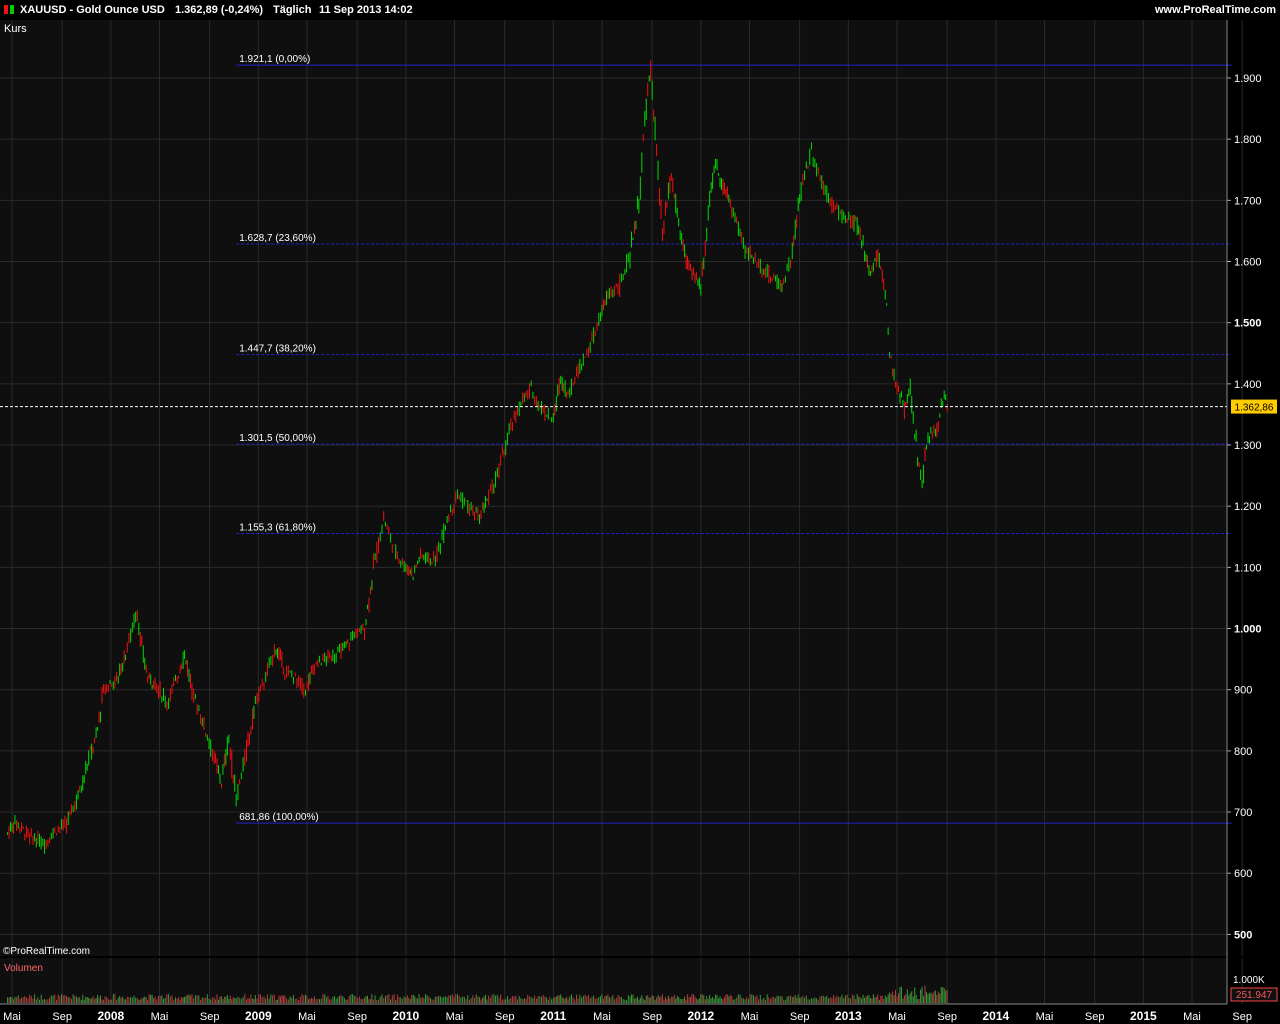 The image size is (1280, 1024). What do you see at coordinates (46, 951) in the screenshot?
I see `watermark: ©ProRealTime.com` at bounding box center [46, 951].